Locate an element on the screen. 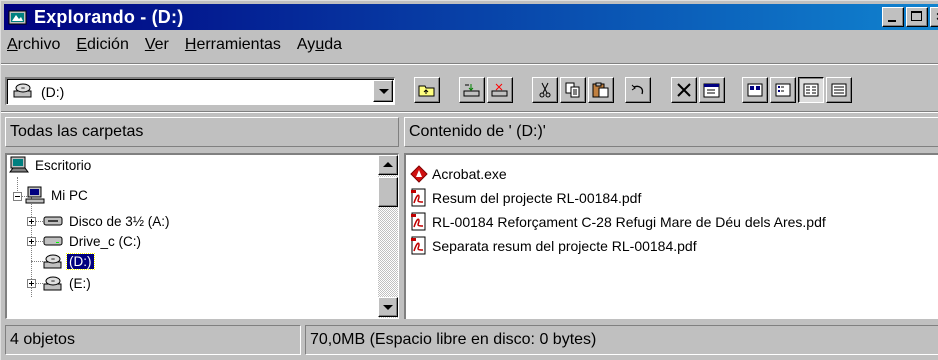  properties-button is located at coordinates (712, 90).